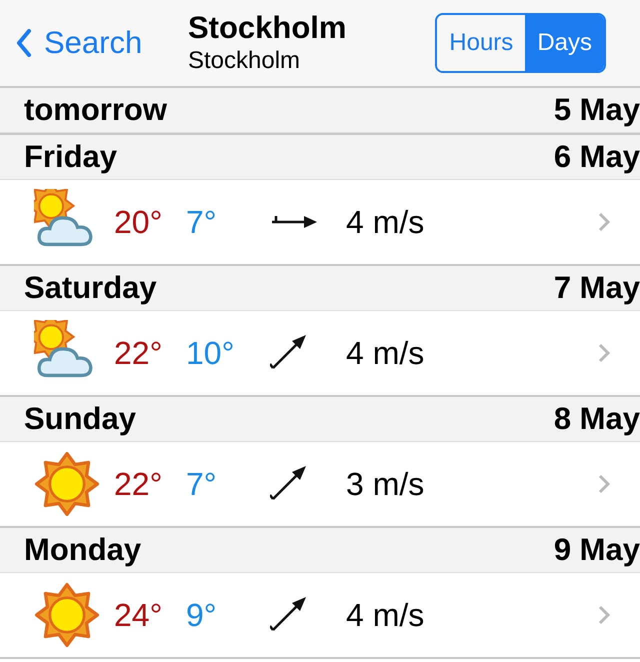  What do you see at coordinates (597, 157) in the screenshot?
I see `date-label: 6 May` at bounding box center [597, 157].